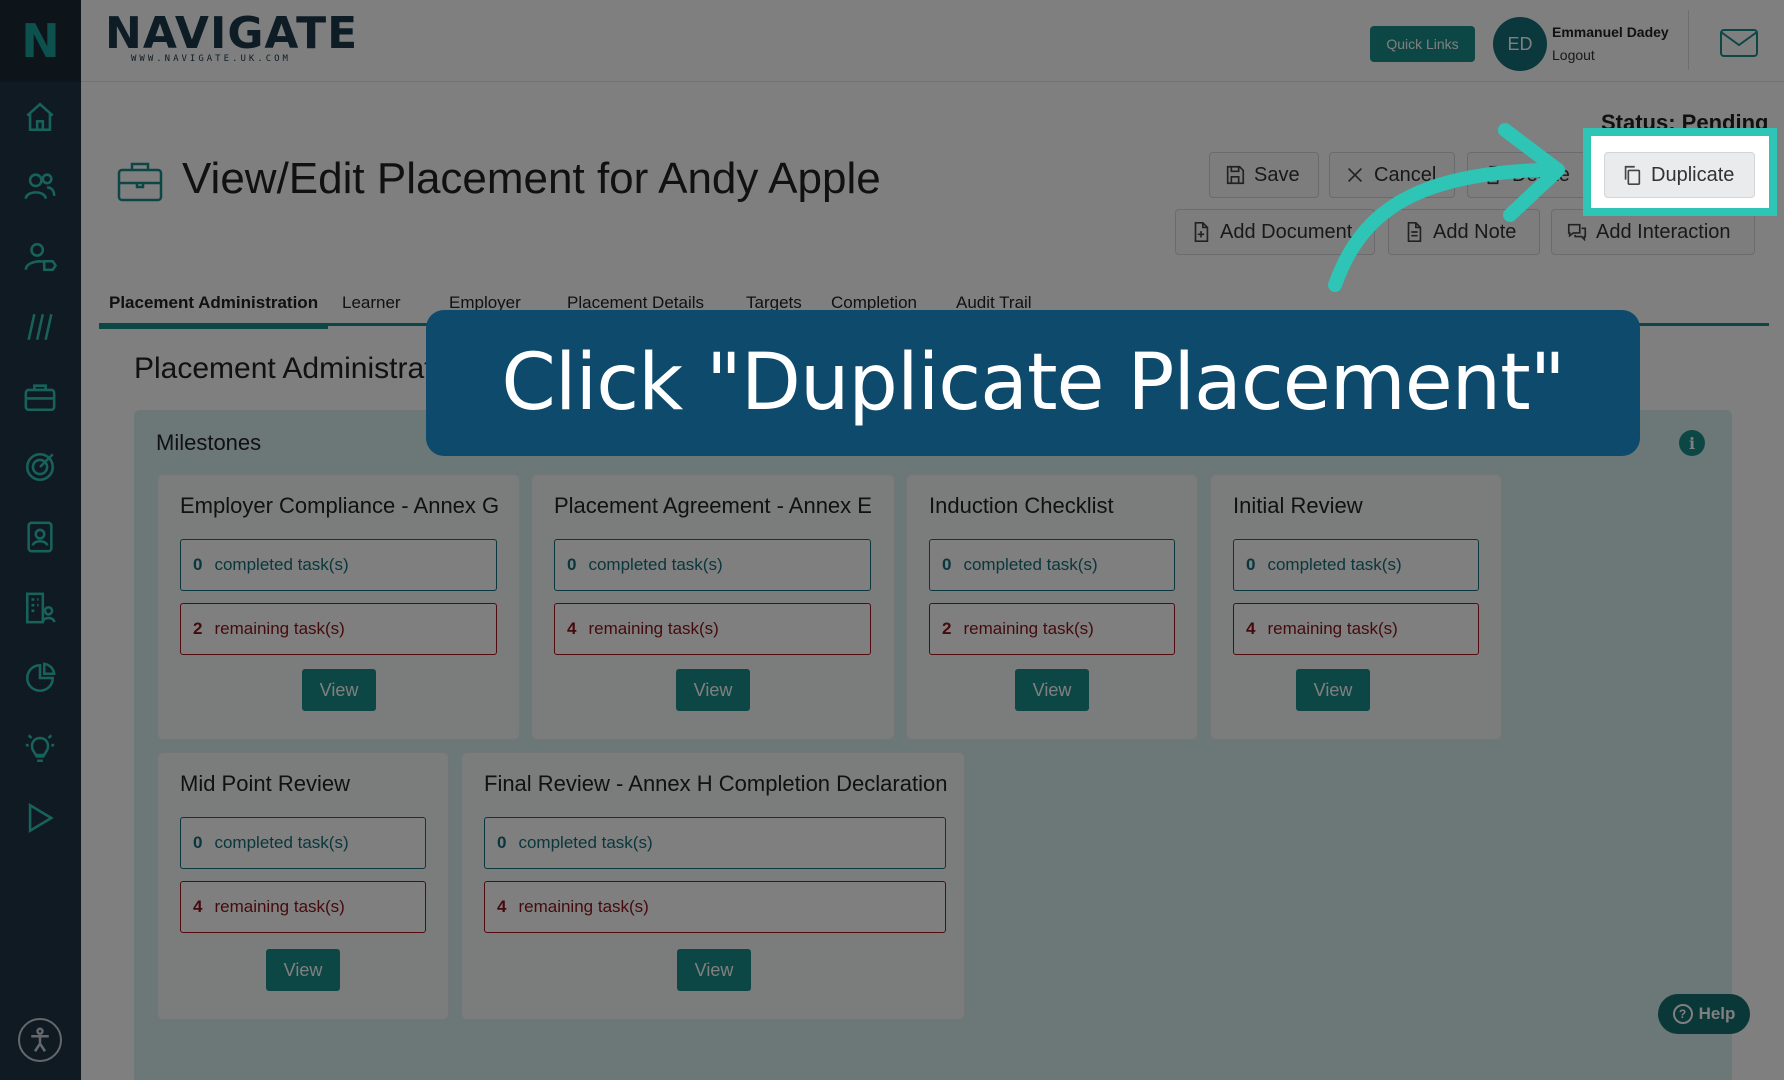  I want to click on page-title: View/Edit Placement for Andy Apple, so click(531, 178).